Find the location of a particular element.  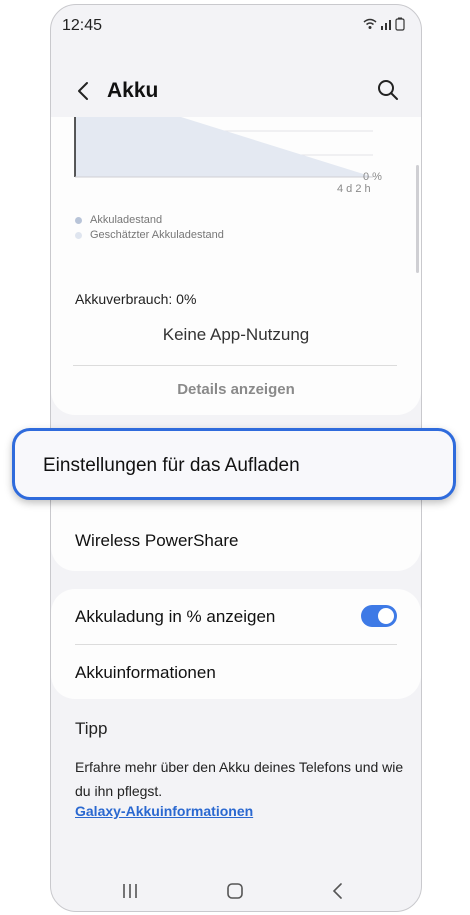

details-button: Details anzeigen is located at coordinates (236, 389).